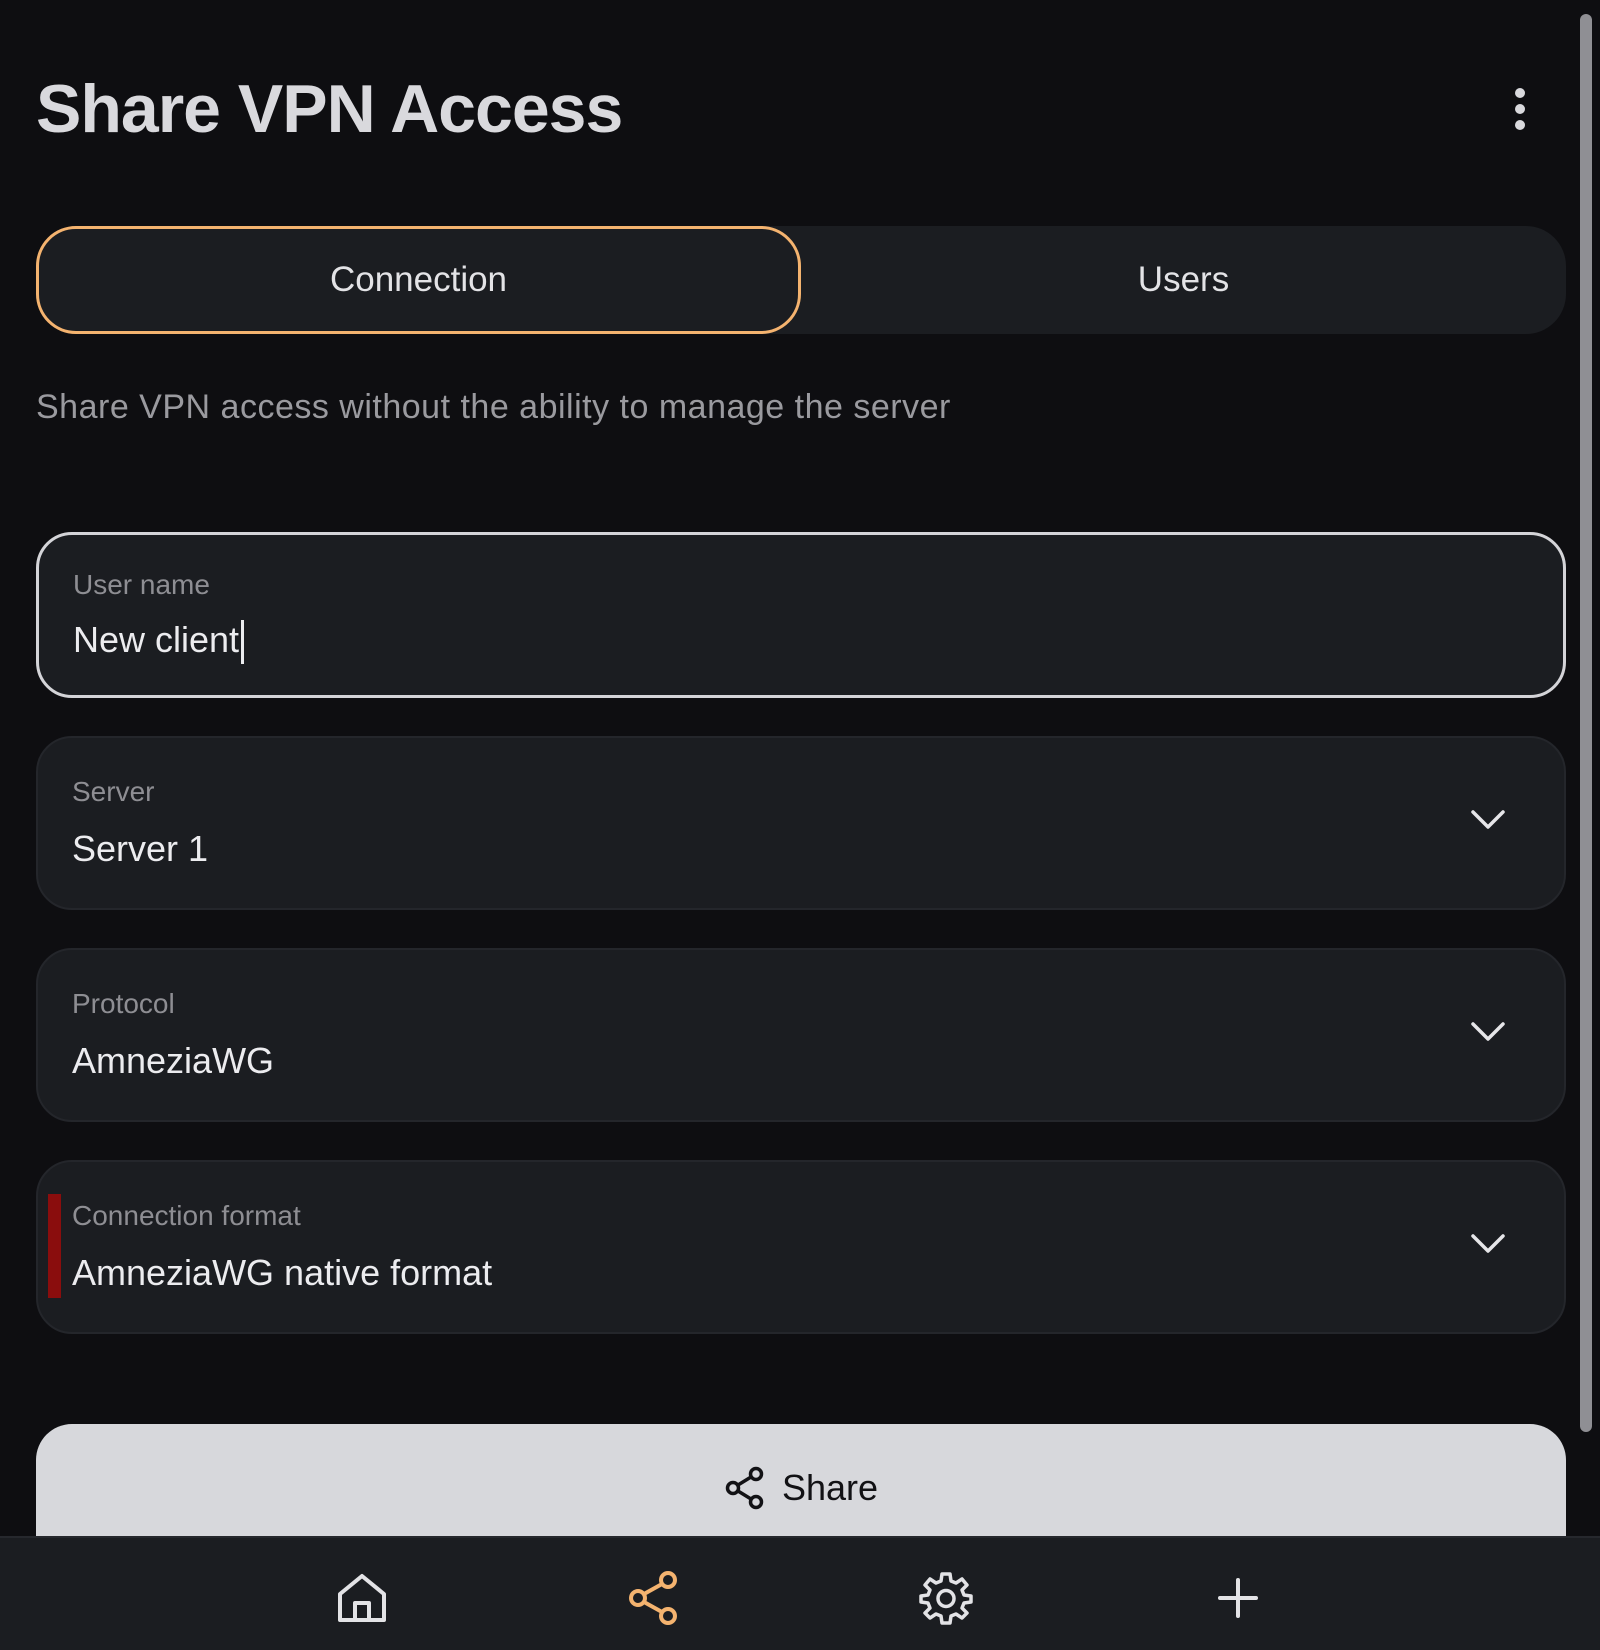  Describe the element at coordinates (1183, 280) in the screenshot. I see `tab-users: Users` at that location.